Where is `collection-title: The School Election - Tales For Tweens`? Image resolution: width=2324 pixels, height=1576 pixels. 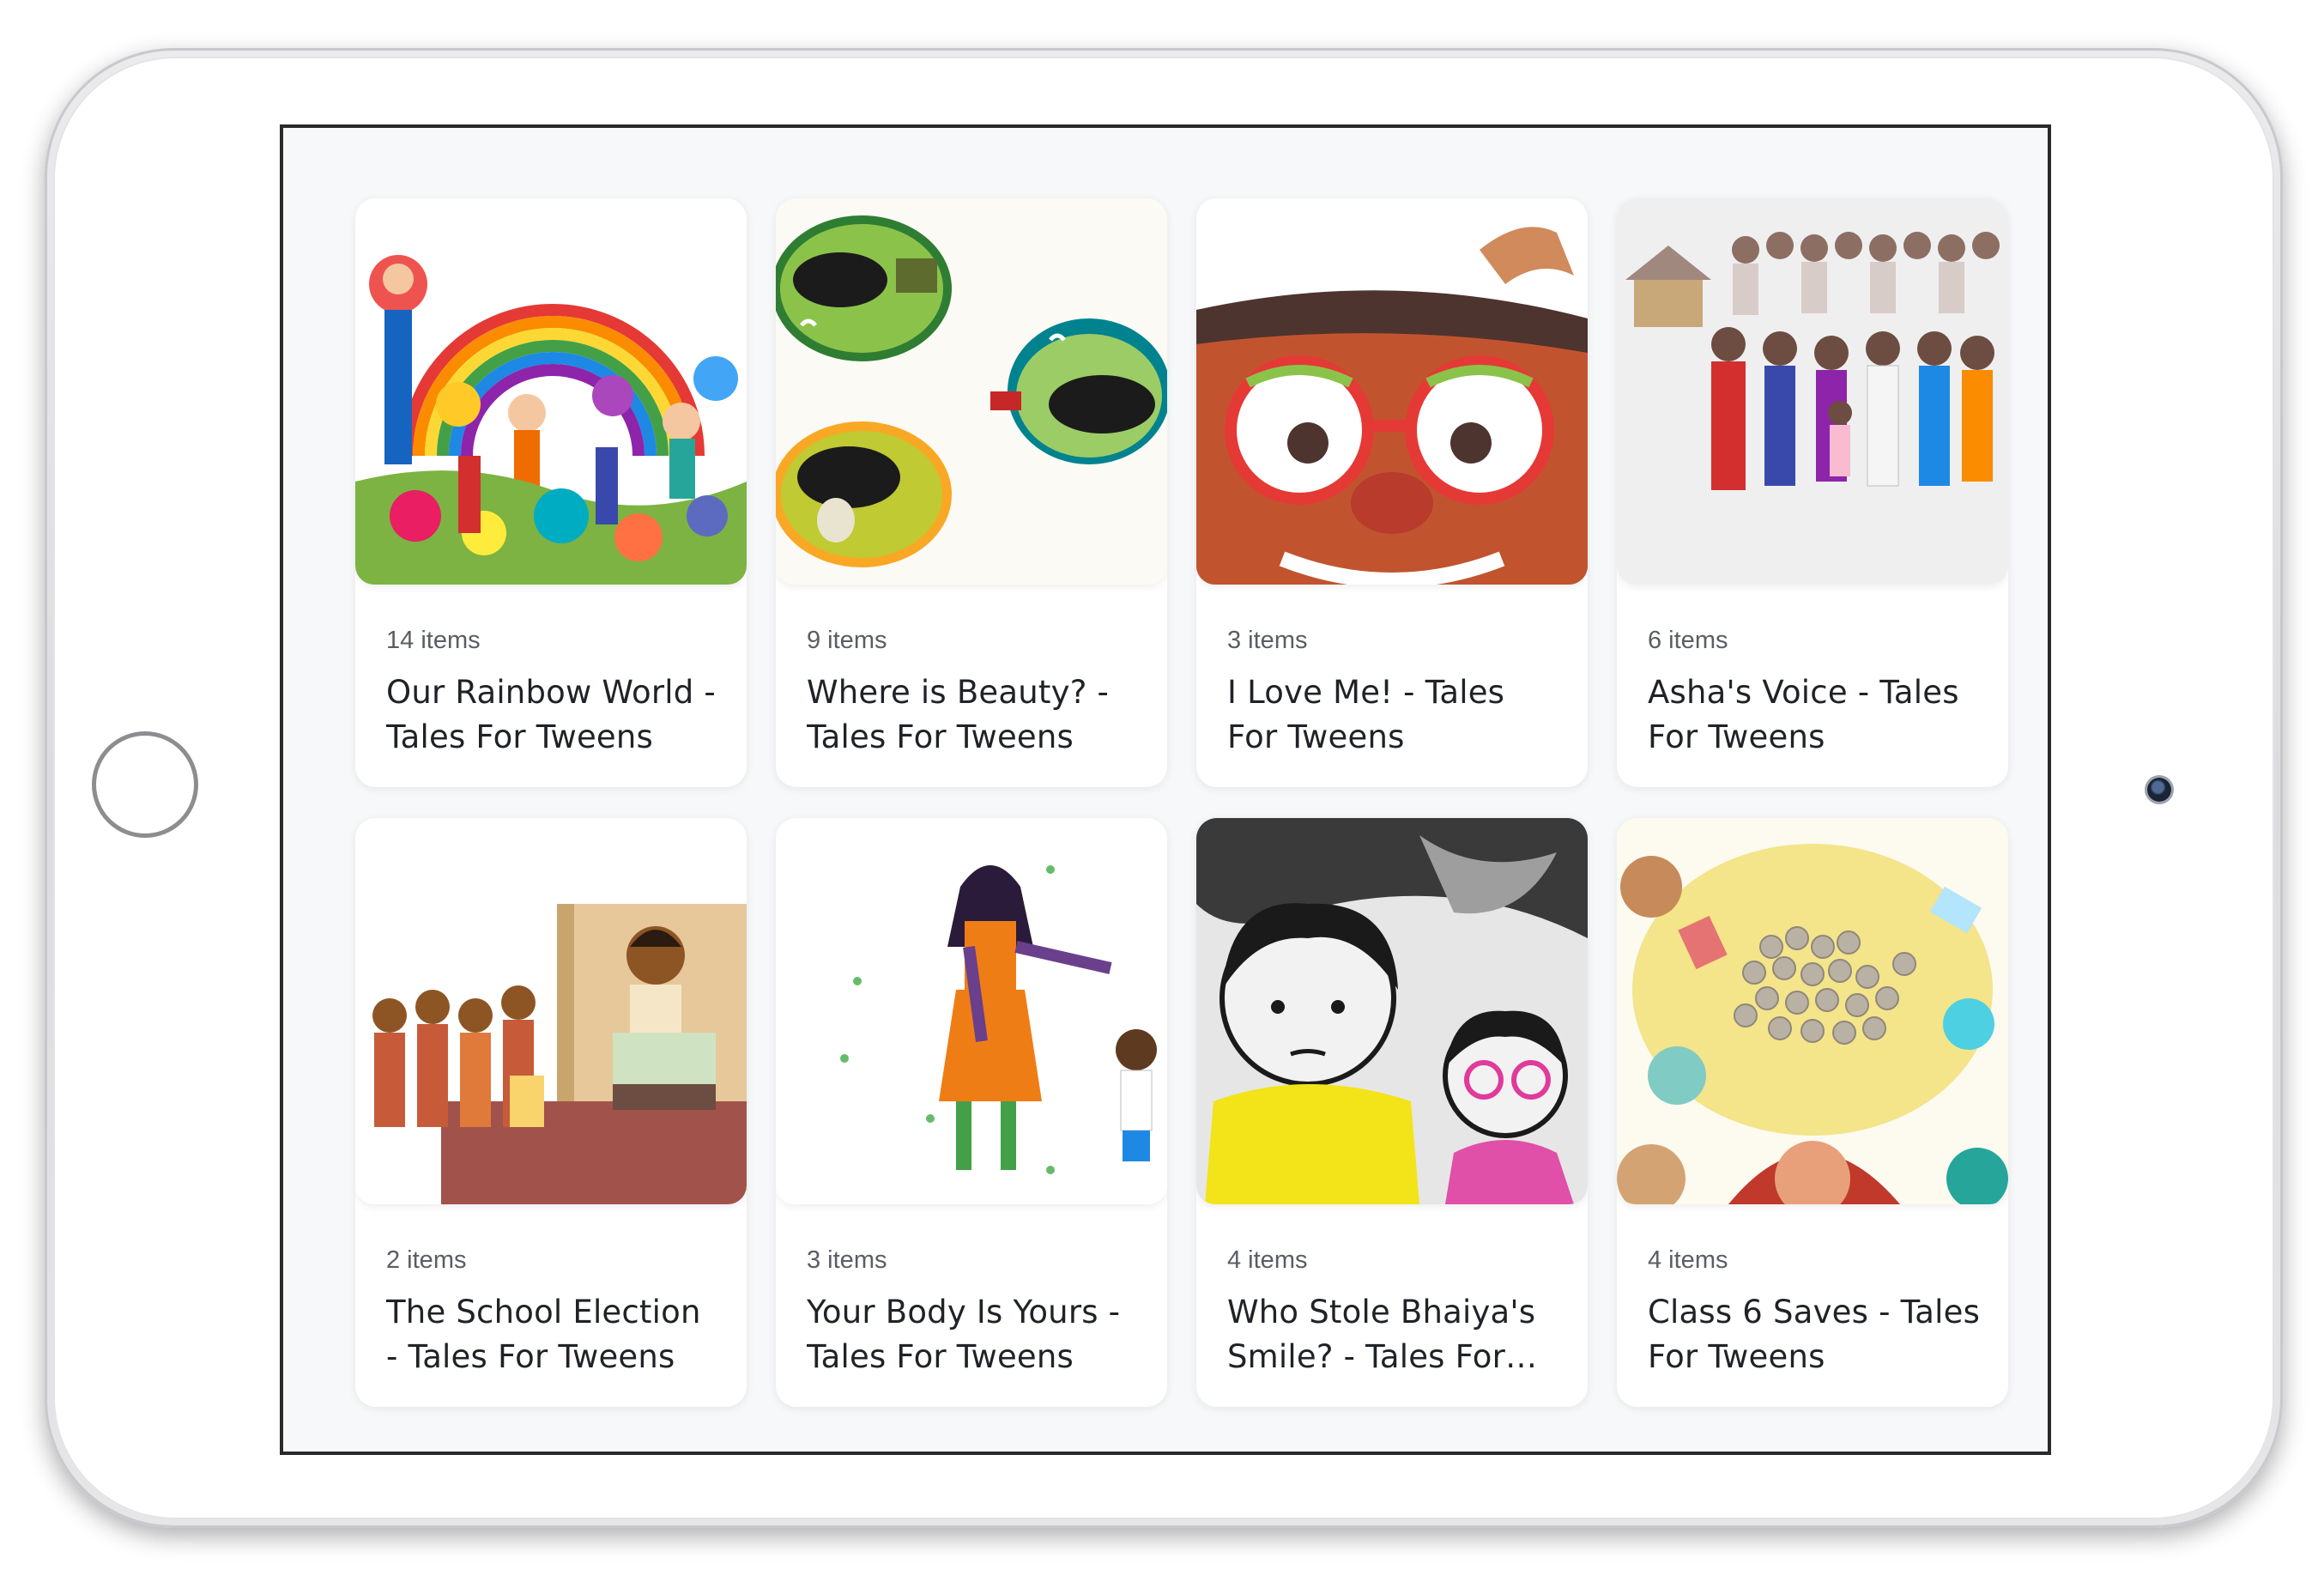 collection-title: The School Election - Tales For Tweens is located at coordinates (554, 1334).